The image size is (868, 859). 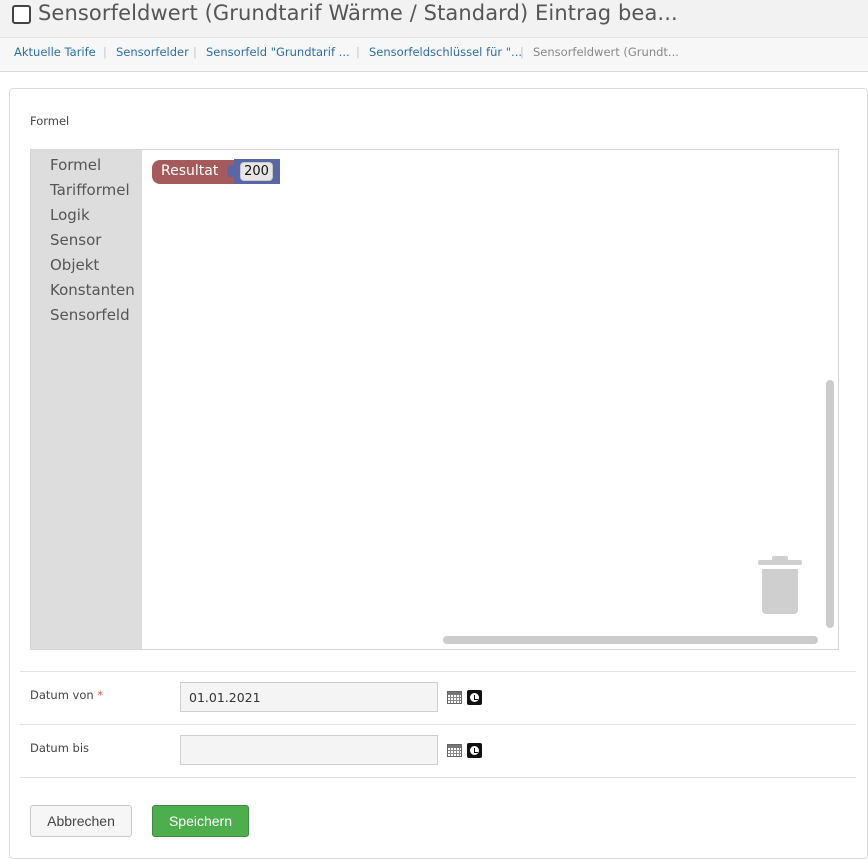 What do you see at coordinates (62, 695) in the screenshot?
I see `datum-von-label-text: Datum von` at bounding box center [62, 695].